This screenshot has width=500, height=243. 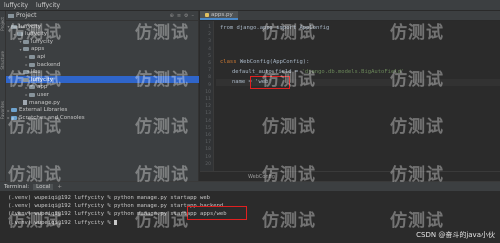 What do you see at coordinates (208, 99) in the screenshot?
I see `line-number: 11` at bounding box center [208, 99].